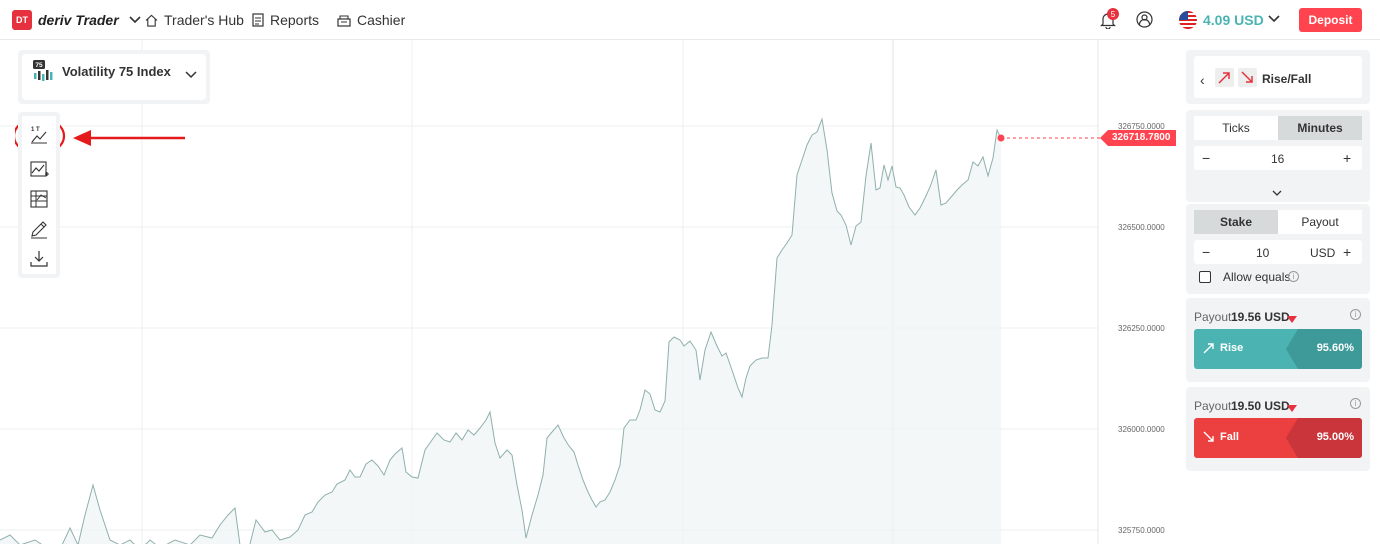 Image resolution: width=1380 pixels, height=544 pixels. Describe the element at coordinates (35, 130) in the screenshot. I see `svg-text: 1 T` at that location.